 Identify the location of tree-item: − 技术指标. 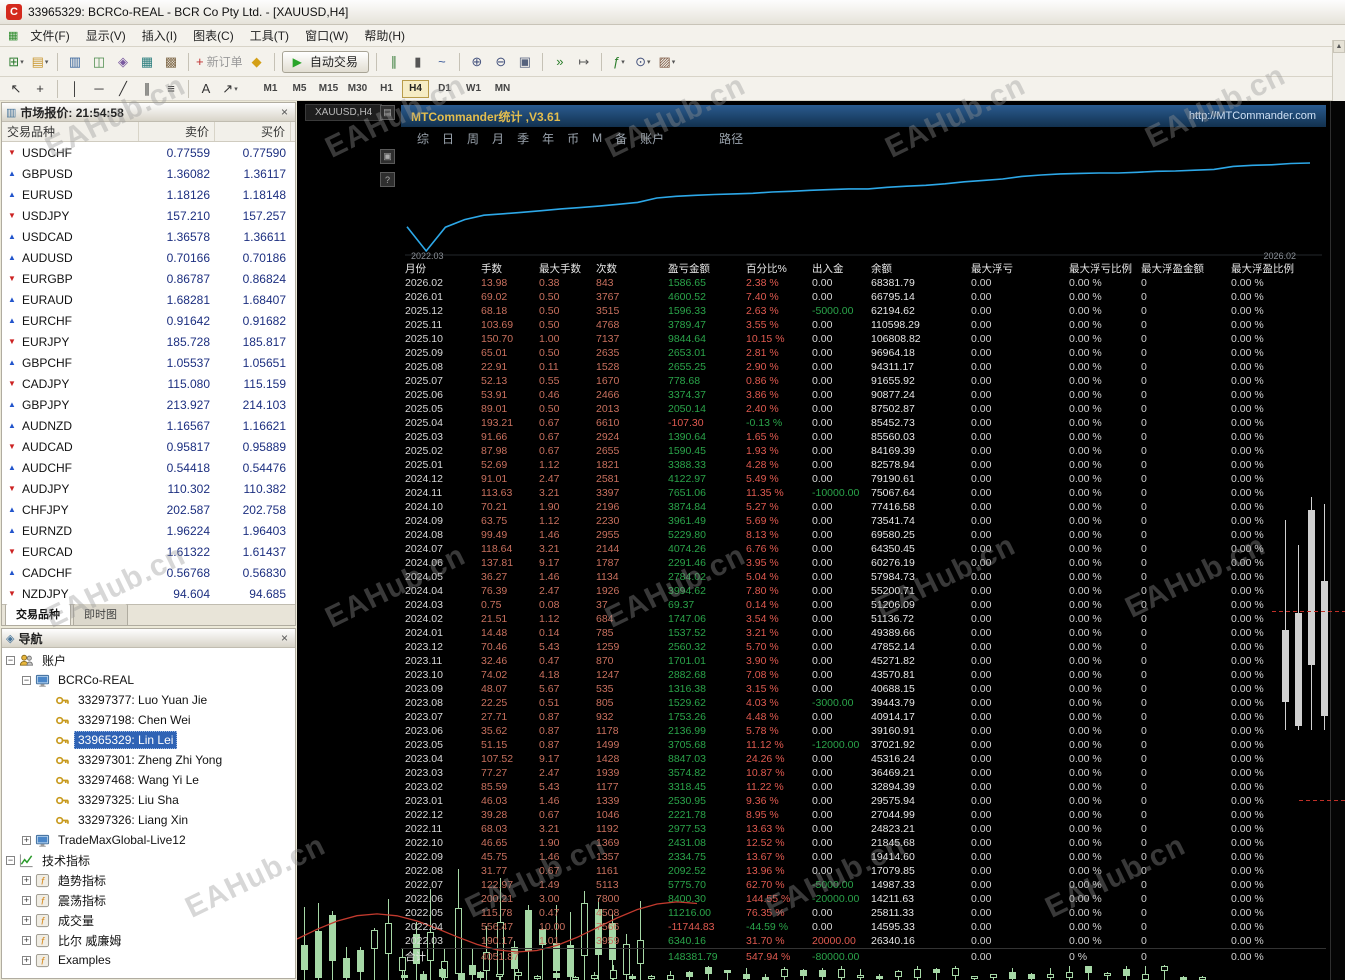
(148, 860).